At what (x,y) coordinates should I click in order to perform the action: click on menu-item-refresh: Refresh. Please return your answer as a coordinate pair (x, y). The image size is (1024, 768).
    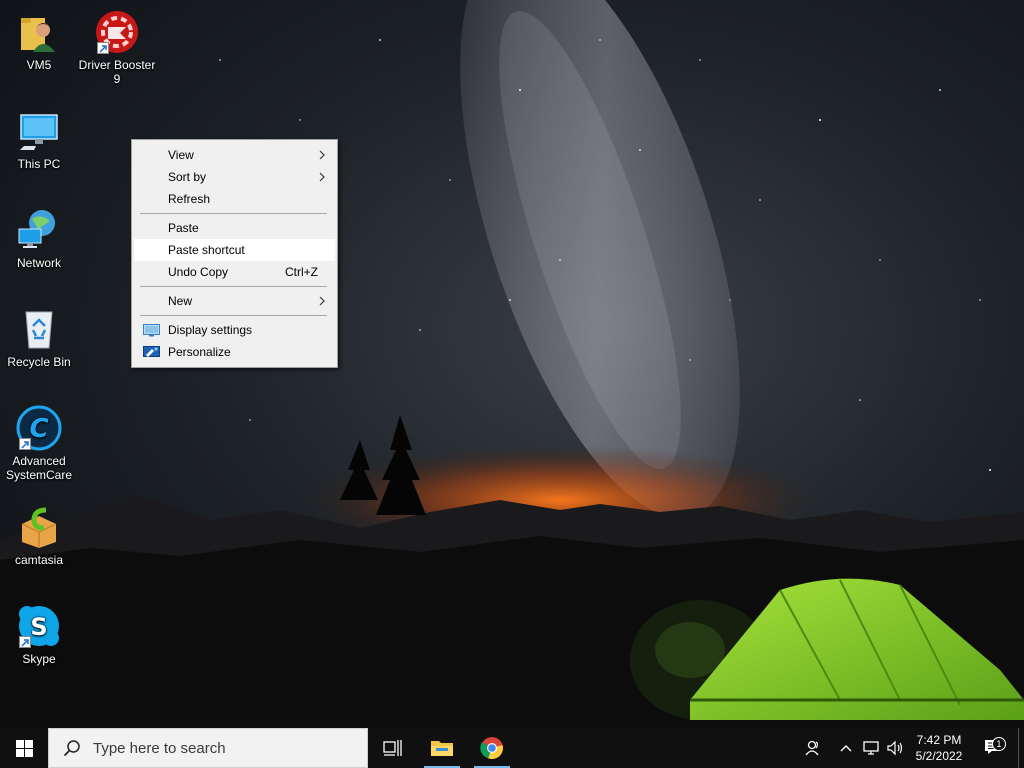
    Looking at the image, I should click on (234, 199).